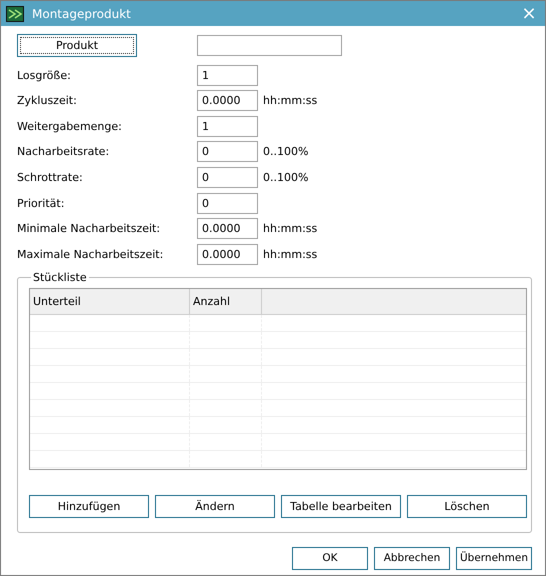 The height and width of the screenshot is (576, 546). I want to click on field-label: Minimale Nacharbeitszeit:, so click(89, 229).